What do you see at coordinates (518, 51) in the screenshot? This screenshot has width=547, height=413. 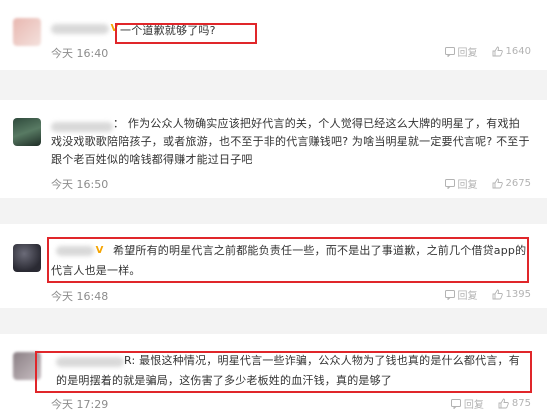 I see `like-count: 1640` at bounding box center [518, 51].